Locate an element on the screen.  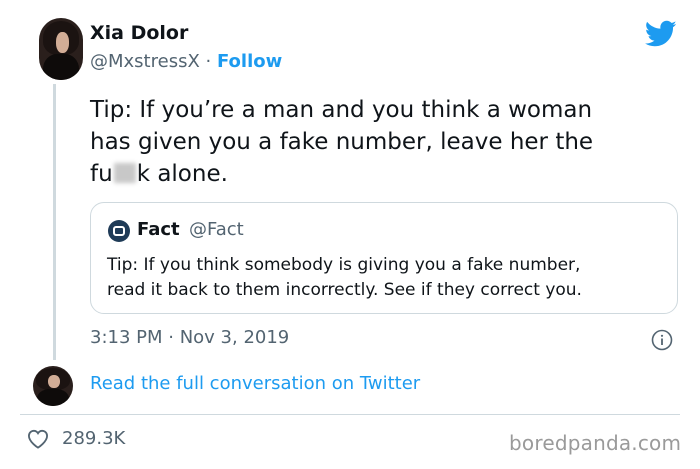
tweet-line: fu k alone. is located at coordinates (385, 174).